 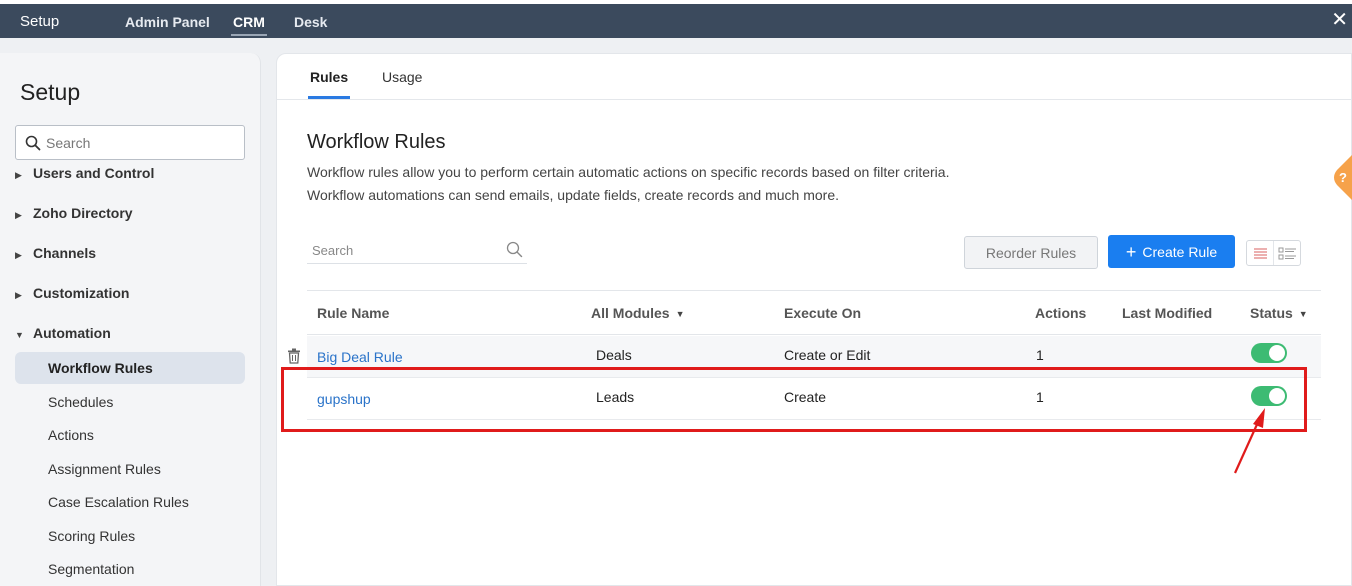 What do you see at coordinates (823, 313) in the screenshot?
I see `column-execute-on: Execute On` at bounding box center [823, 313].